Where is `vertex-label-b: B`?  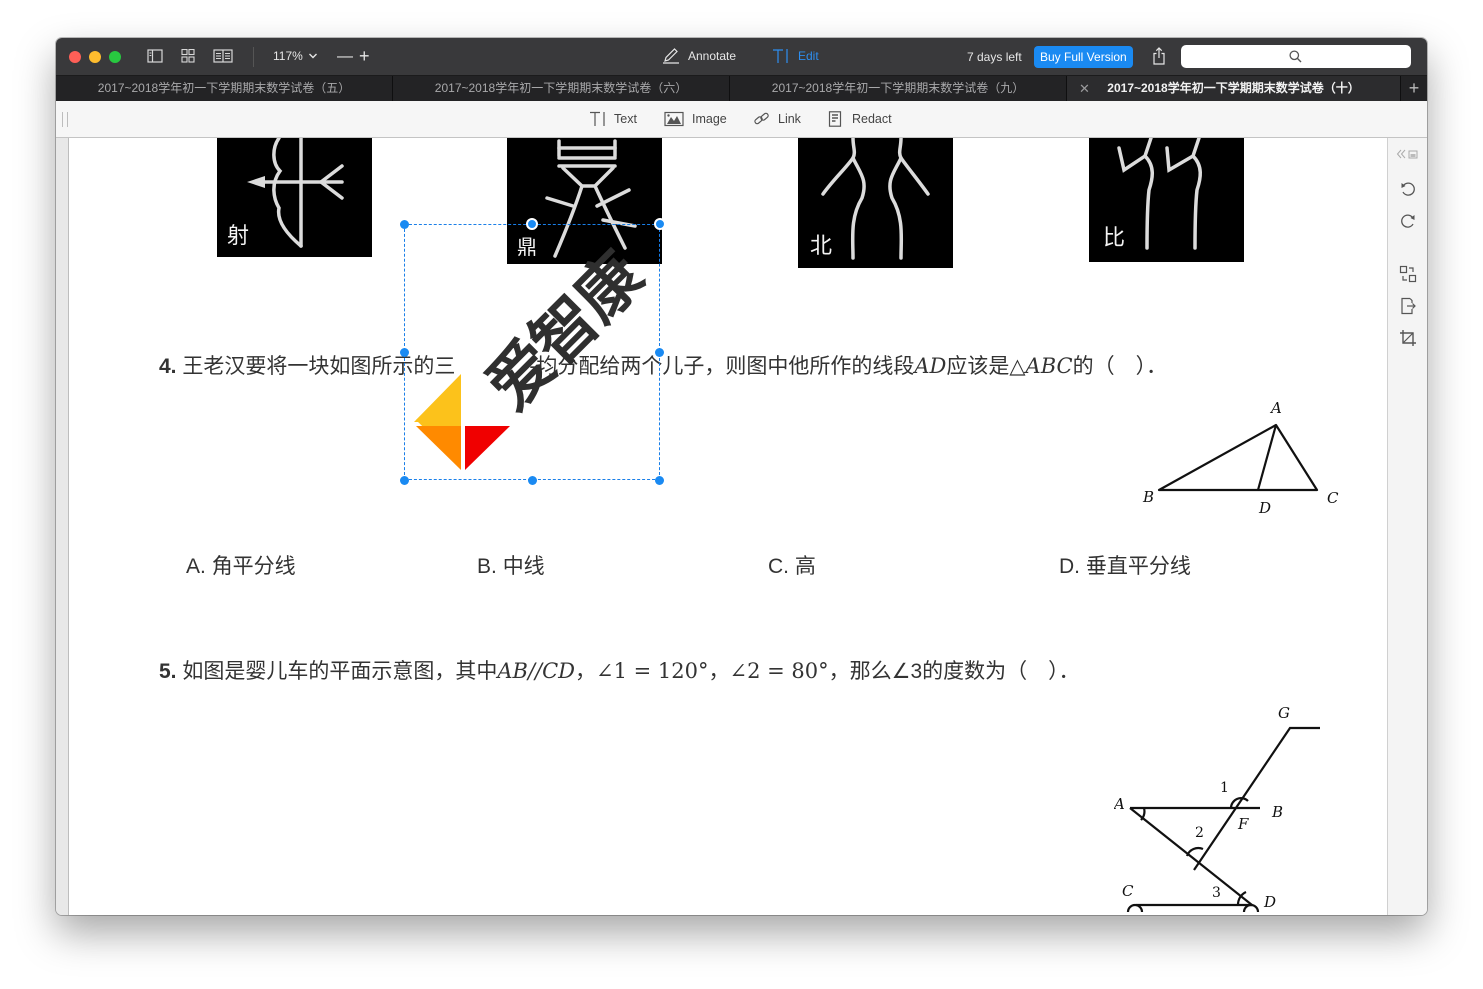
vertex-label-b: B is located at coordinates (1148, 497).